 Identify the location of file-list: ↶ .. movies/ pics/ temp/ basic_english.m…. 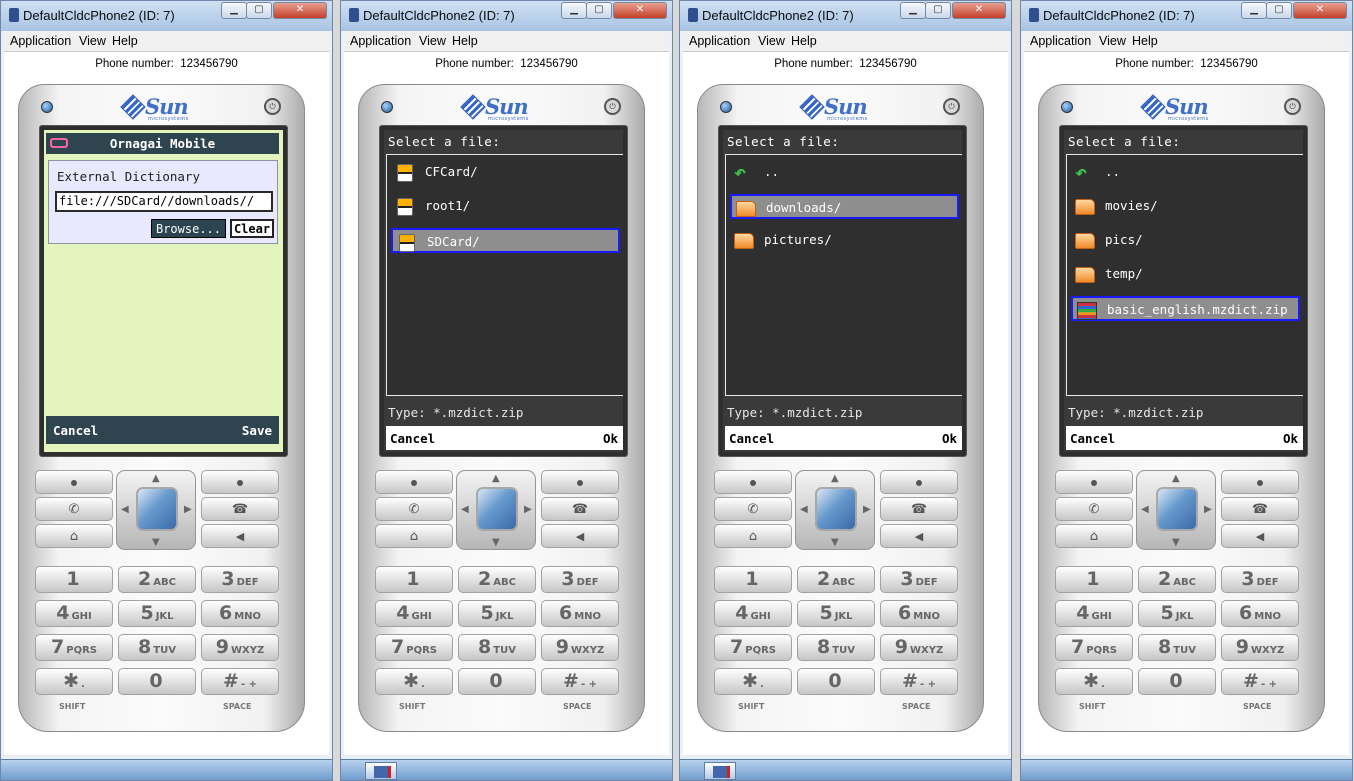
(1184, 275).